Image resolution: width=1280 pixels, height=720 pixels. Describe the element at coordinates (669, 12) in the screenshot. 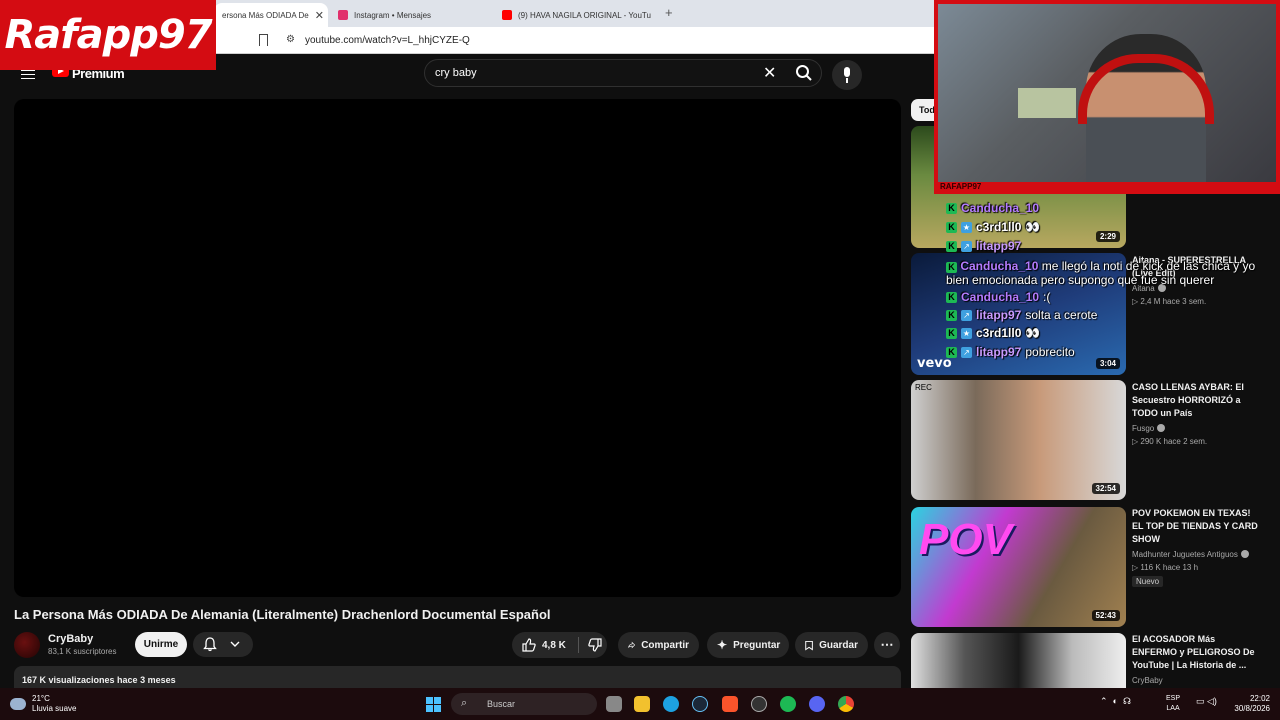

I see `new-tab-icon: +` at that location.